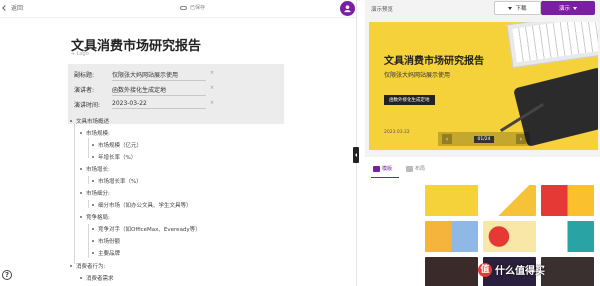 This screenshot has height=286, width=600. Describe the element at coordinates (410, 168) in the screenshot. I see `layout-icon` at that location.